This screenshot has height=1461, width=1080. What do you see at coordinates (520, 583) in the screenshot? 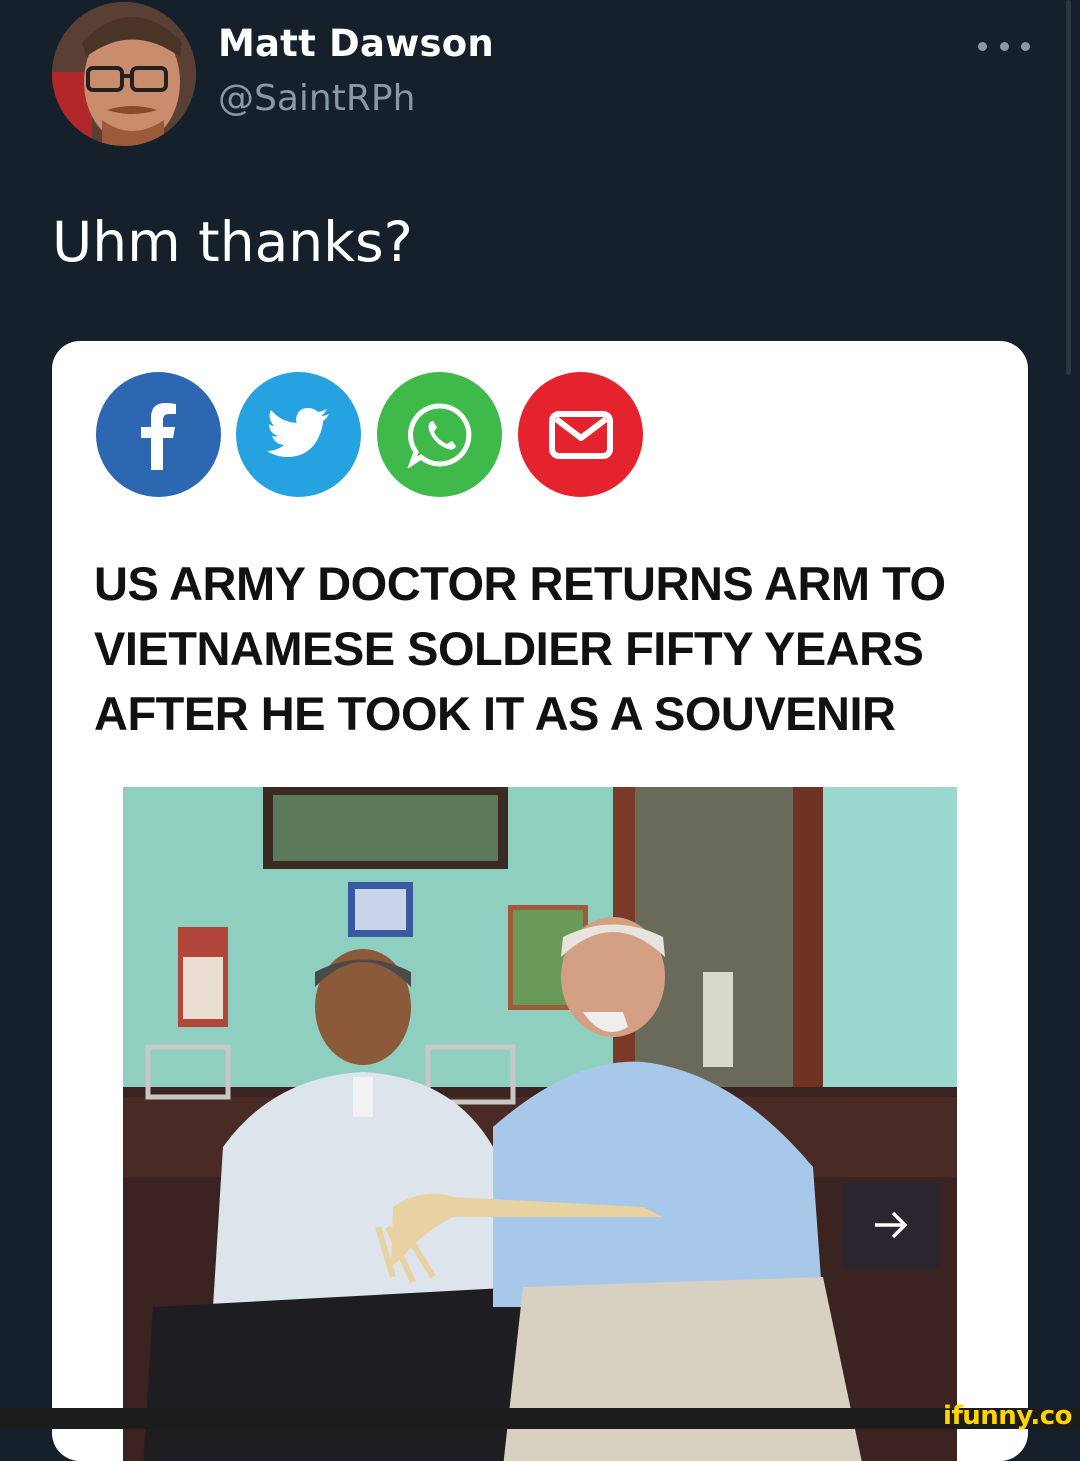
I see `headline-line-1: US ARMY DOCTOR RETURNS ARM TO` at bounding box center [520, 583].